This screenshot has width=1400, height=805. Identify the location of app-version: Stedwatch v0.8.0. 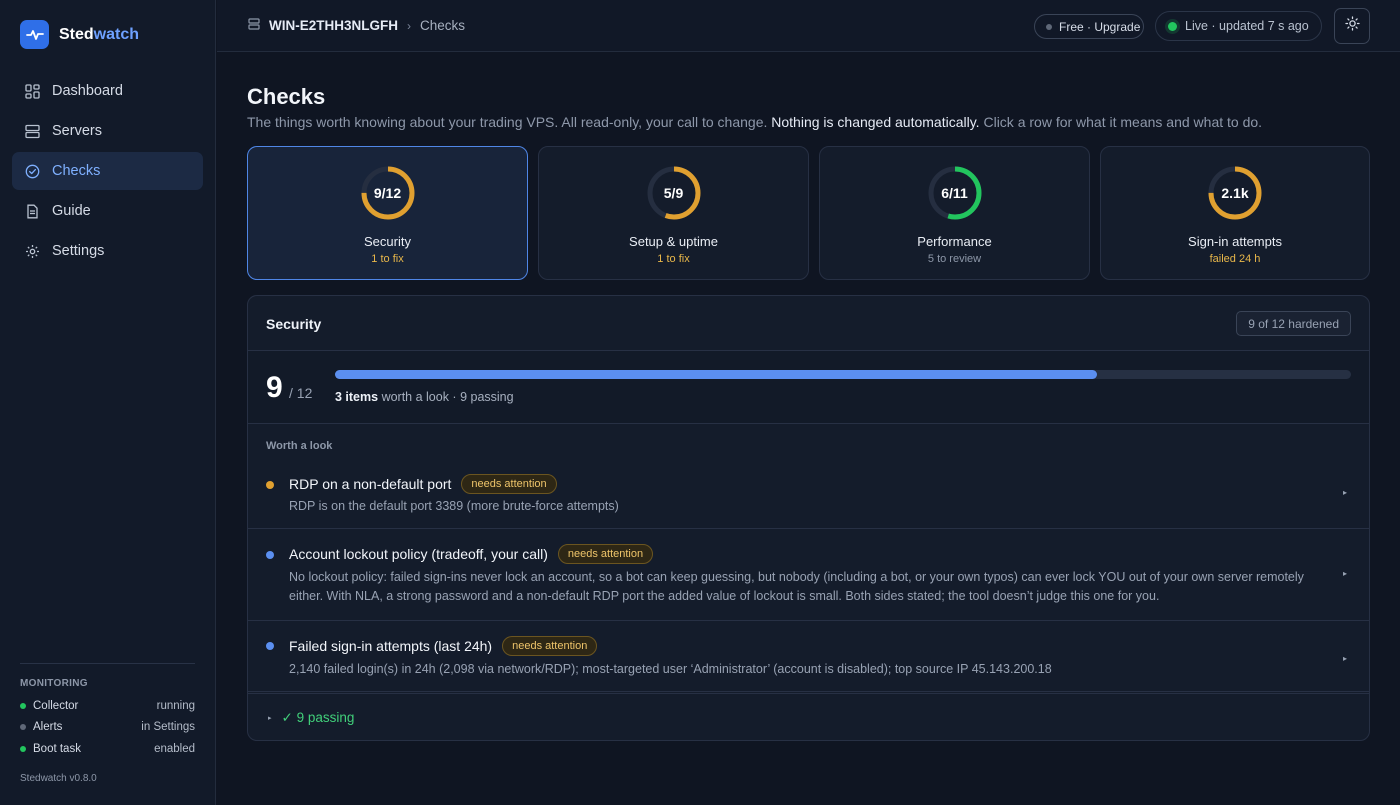
(58, 778).